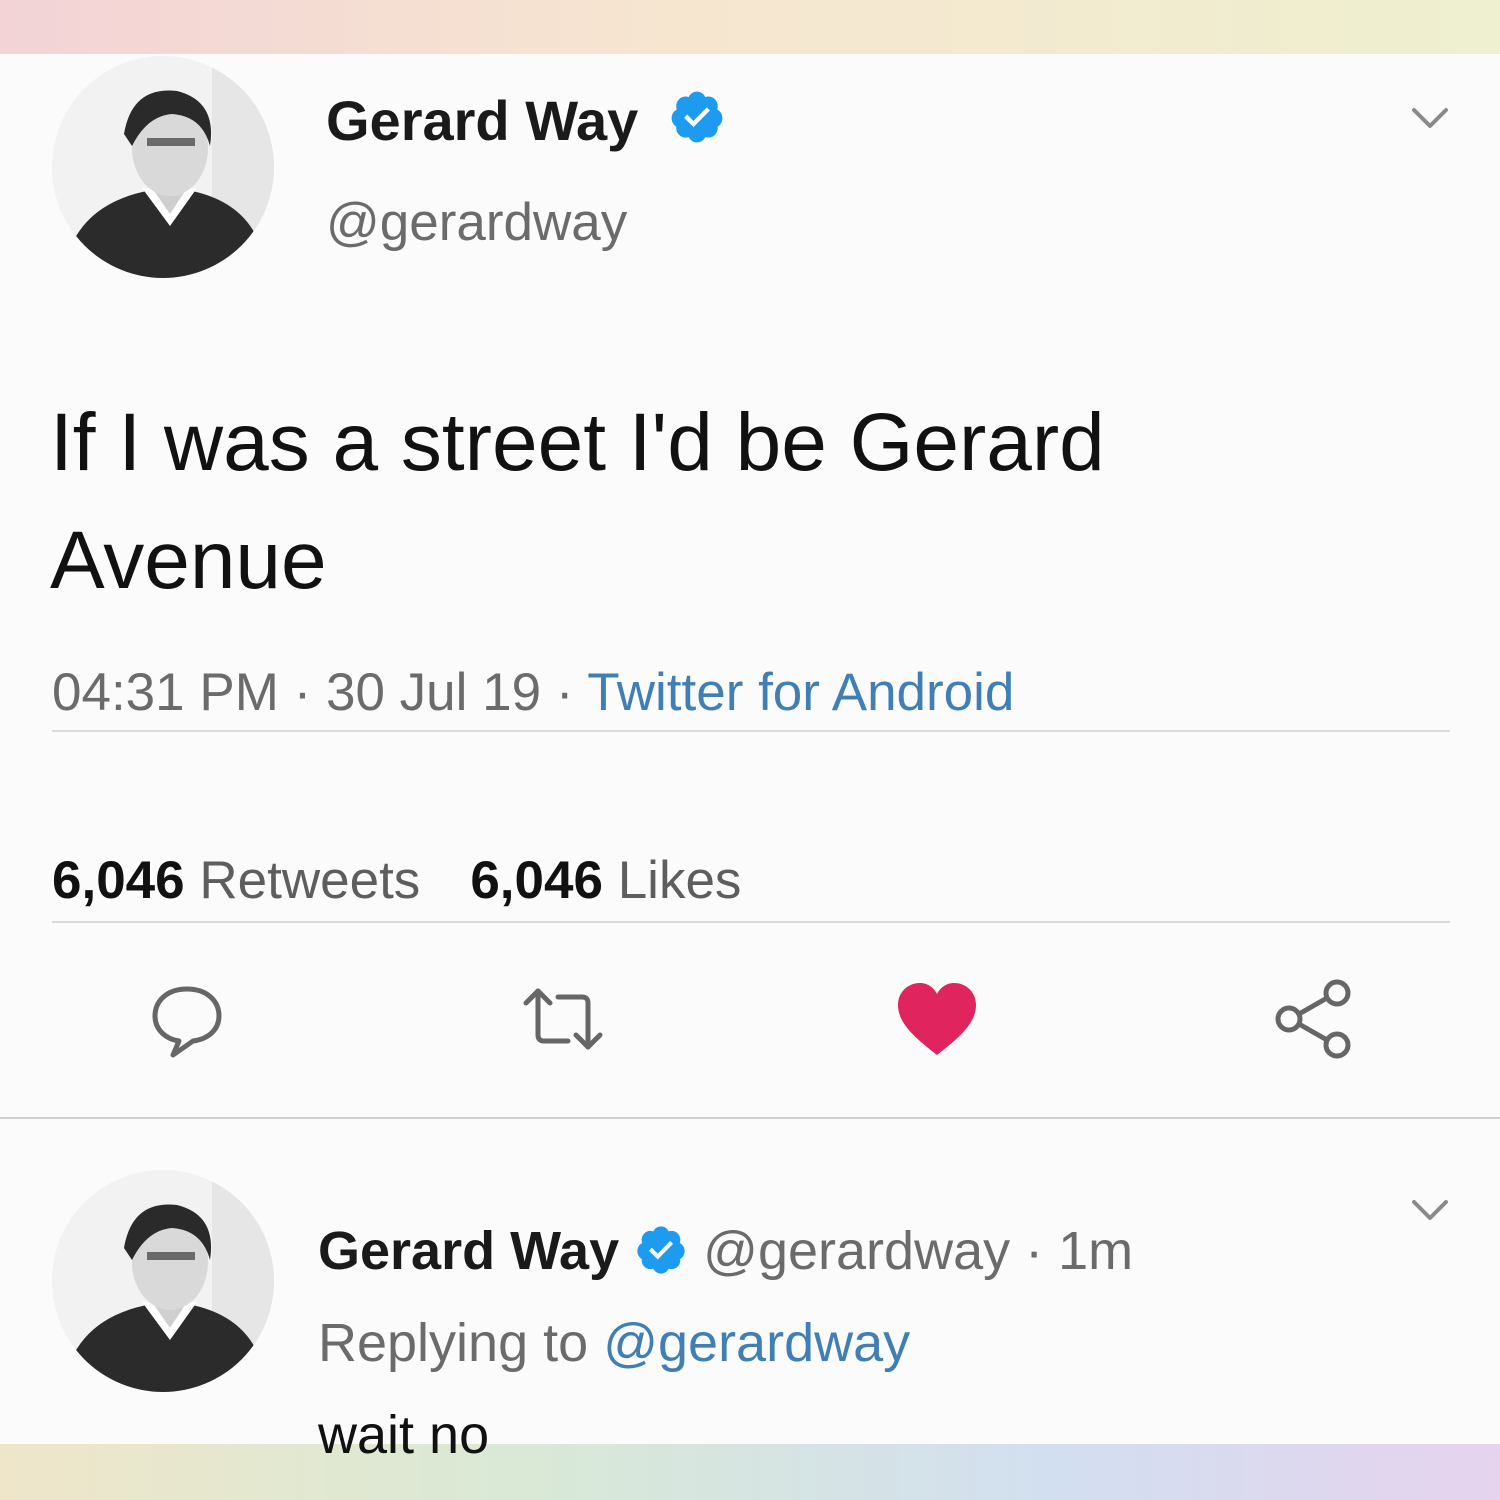 This screenshot has width=1500, height=1500. I want to click on reply-age: 1m, so click(1096, 1251).